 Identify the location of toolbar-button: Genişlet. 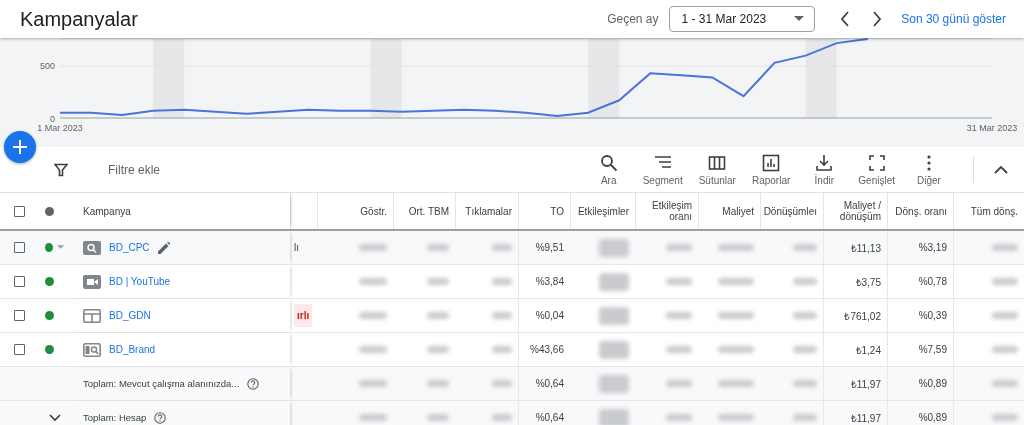
(876, 169).